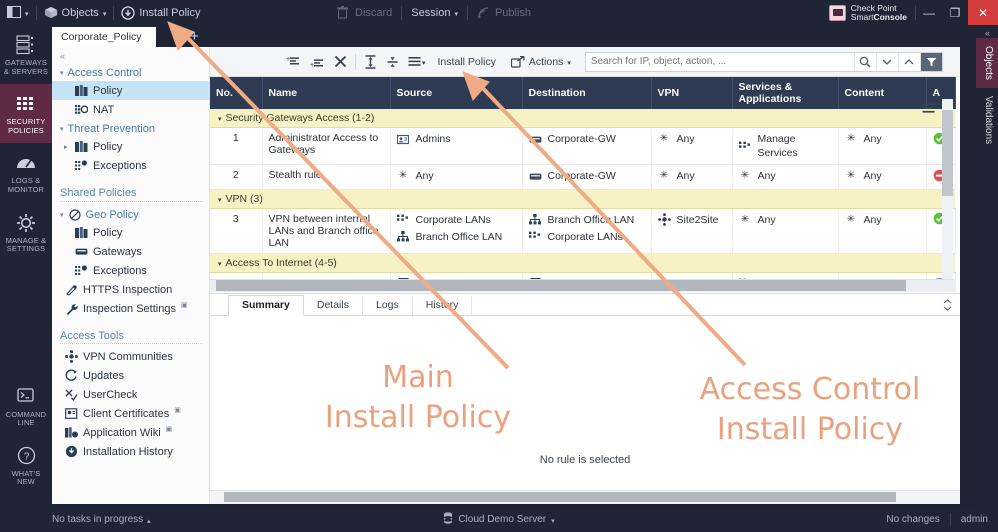  I want to click on database-icon, so click(448, 519).